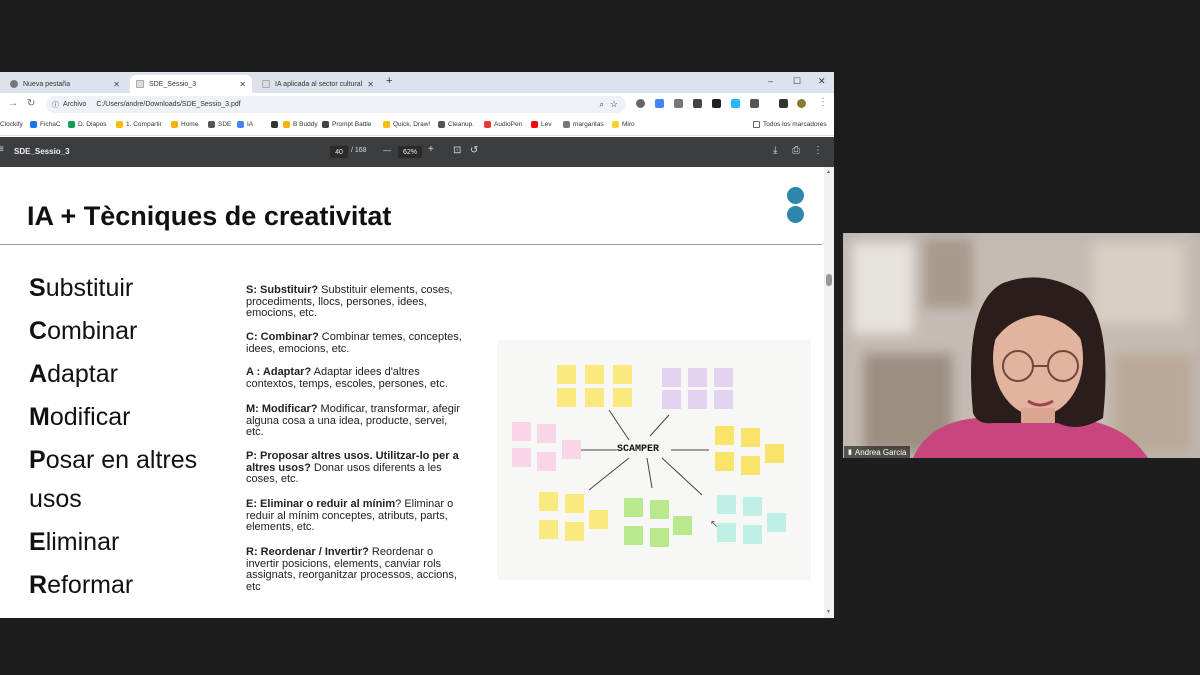 The image size is (1200, 675). What do you see at coordinates (387, 150) in the screenshot?
I see `zoom-out-button: —` at bounding box center [387, 150].